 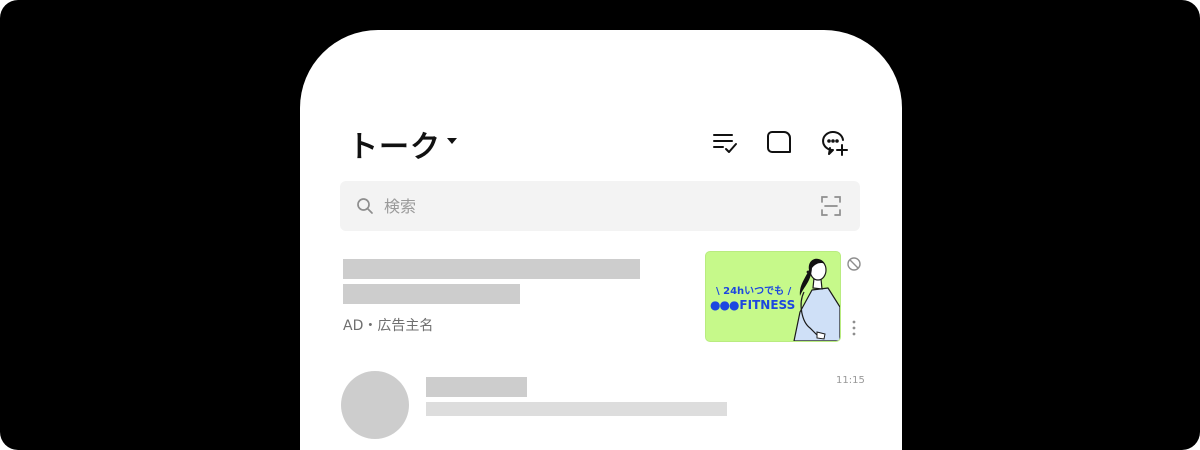 What do you see at coordinates (724, 305) in the screenshot?
I see `banner-brand-dots: ●●●` at bounding box center [724, 305].